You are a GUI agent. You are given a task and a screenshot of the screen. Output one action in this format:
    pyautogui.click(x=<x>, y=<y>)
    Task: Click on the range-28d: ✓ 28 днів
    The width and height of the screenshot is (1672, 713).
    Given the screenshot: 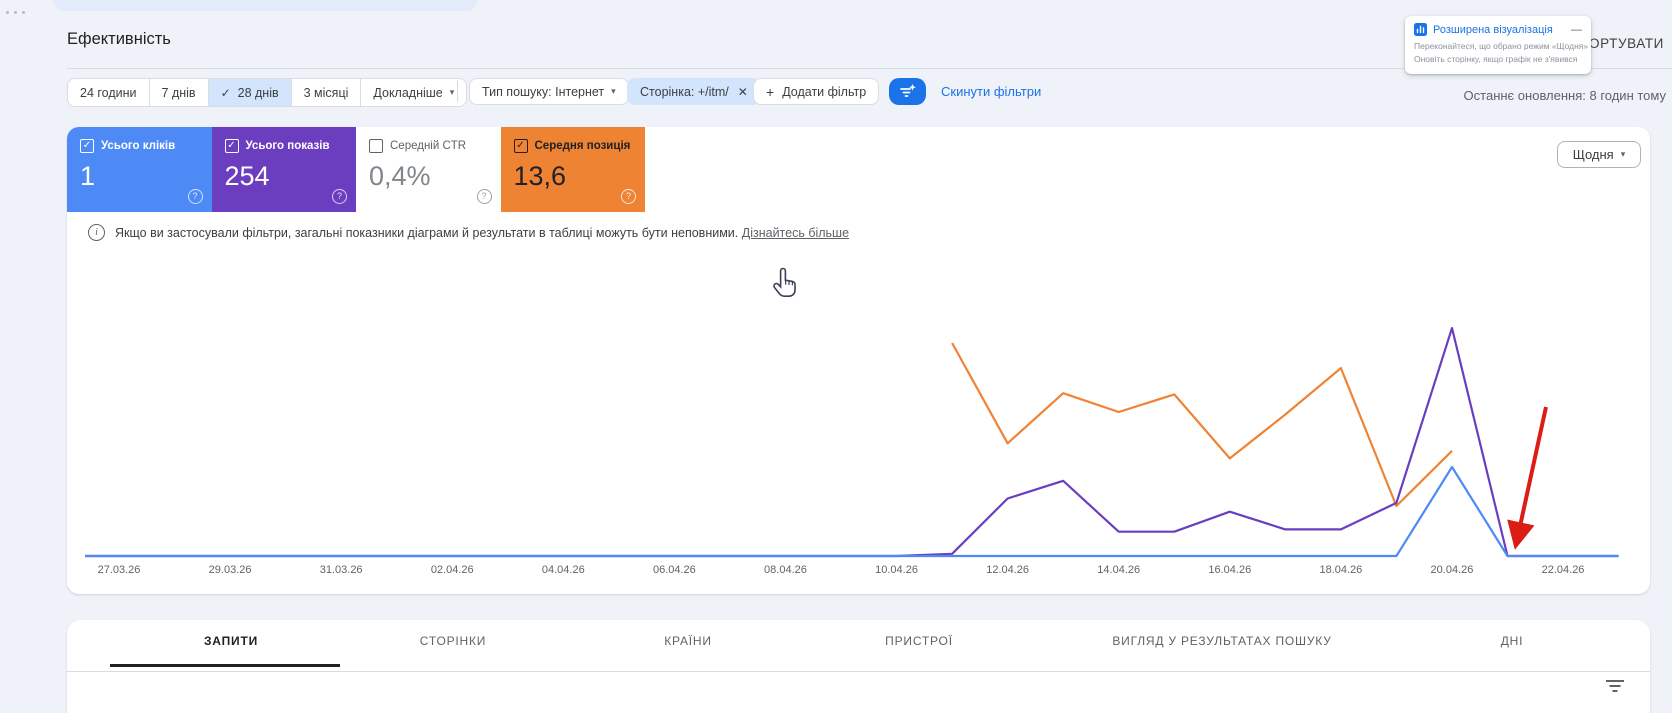 What is the action you would take?
    pyautogui.click(x=250, y=92)
    